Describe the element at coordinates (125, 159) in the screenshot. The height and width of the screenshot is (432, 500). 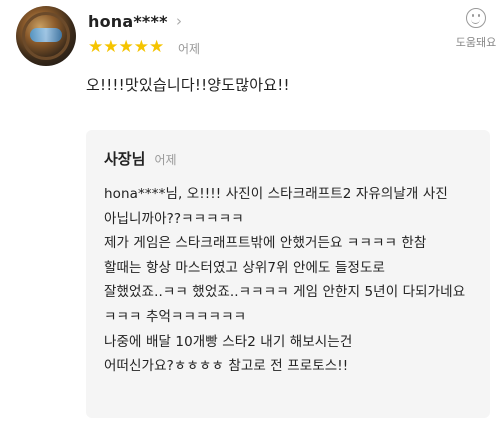
I see `reply-author: 사장님` at that location.